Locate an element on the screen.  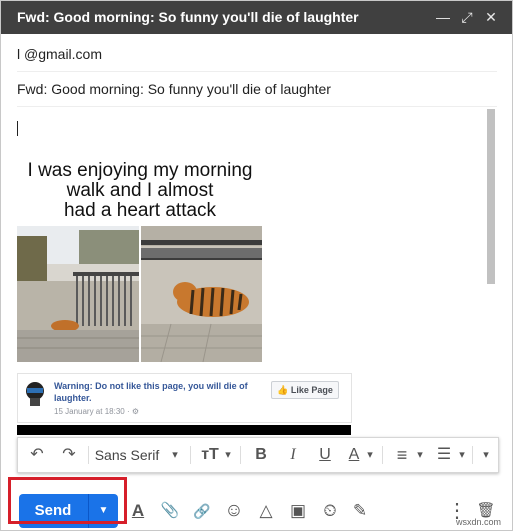
text-color-button: A is located at coordinates (354, 455).